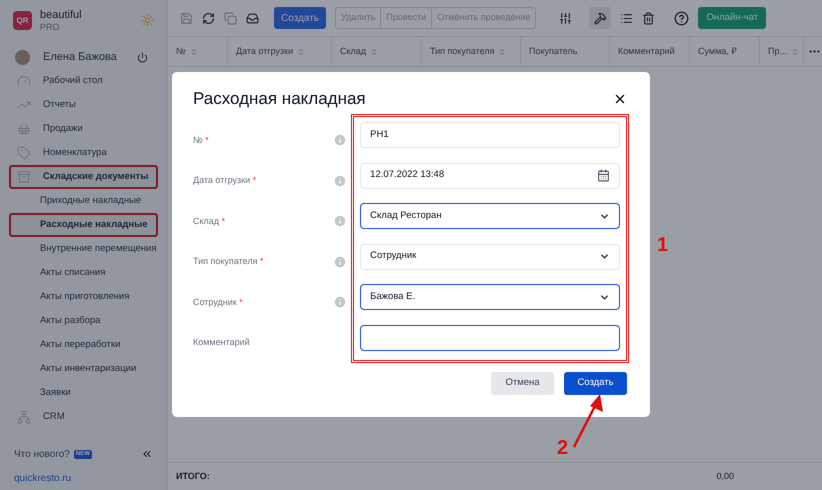 This screenshot has height=490, width=822. What do you see at coordinates (682, 18) in the screenshot?
I see `help-icon` at bounding box center [682, 18].